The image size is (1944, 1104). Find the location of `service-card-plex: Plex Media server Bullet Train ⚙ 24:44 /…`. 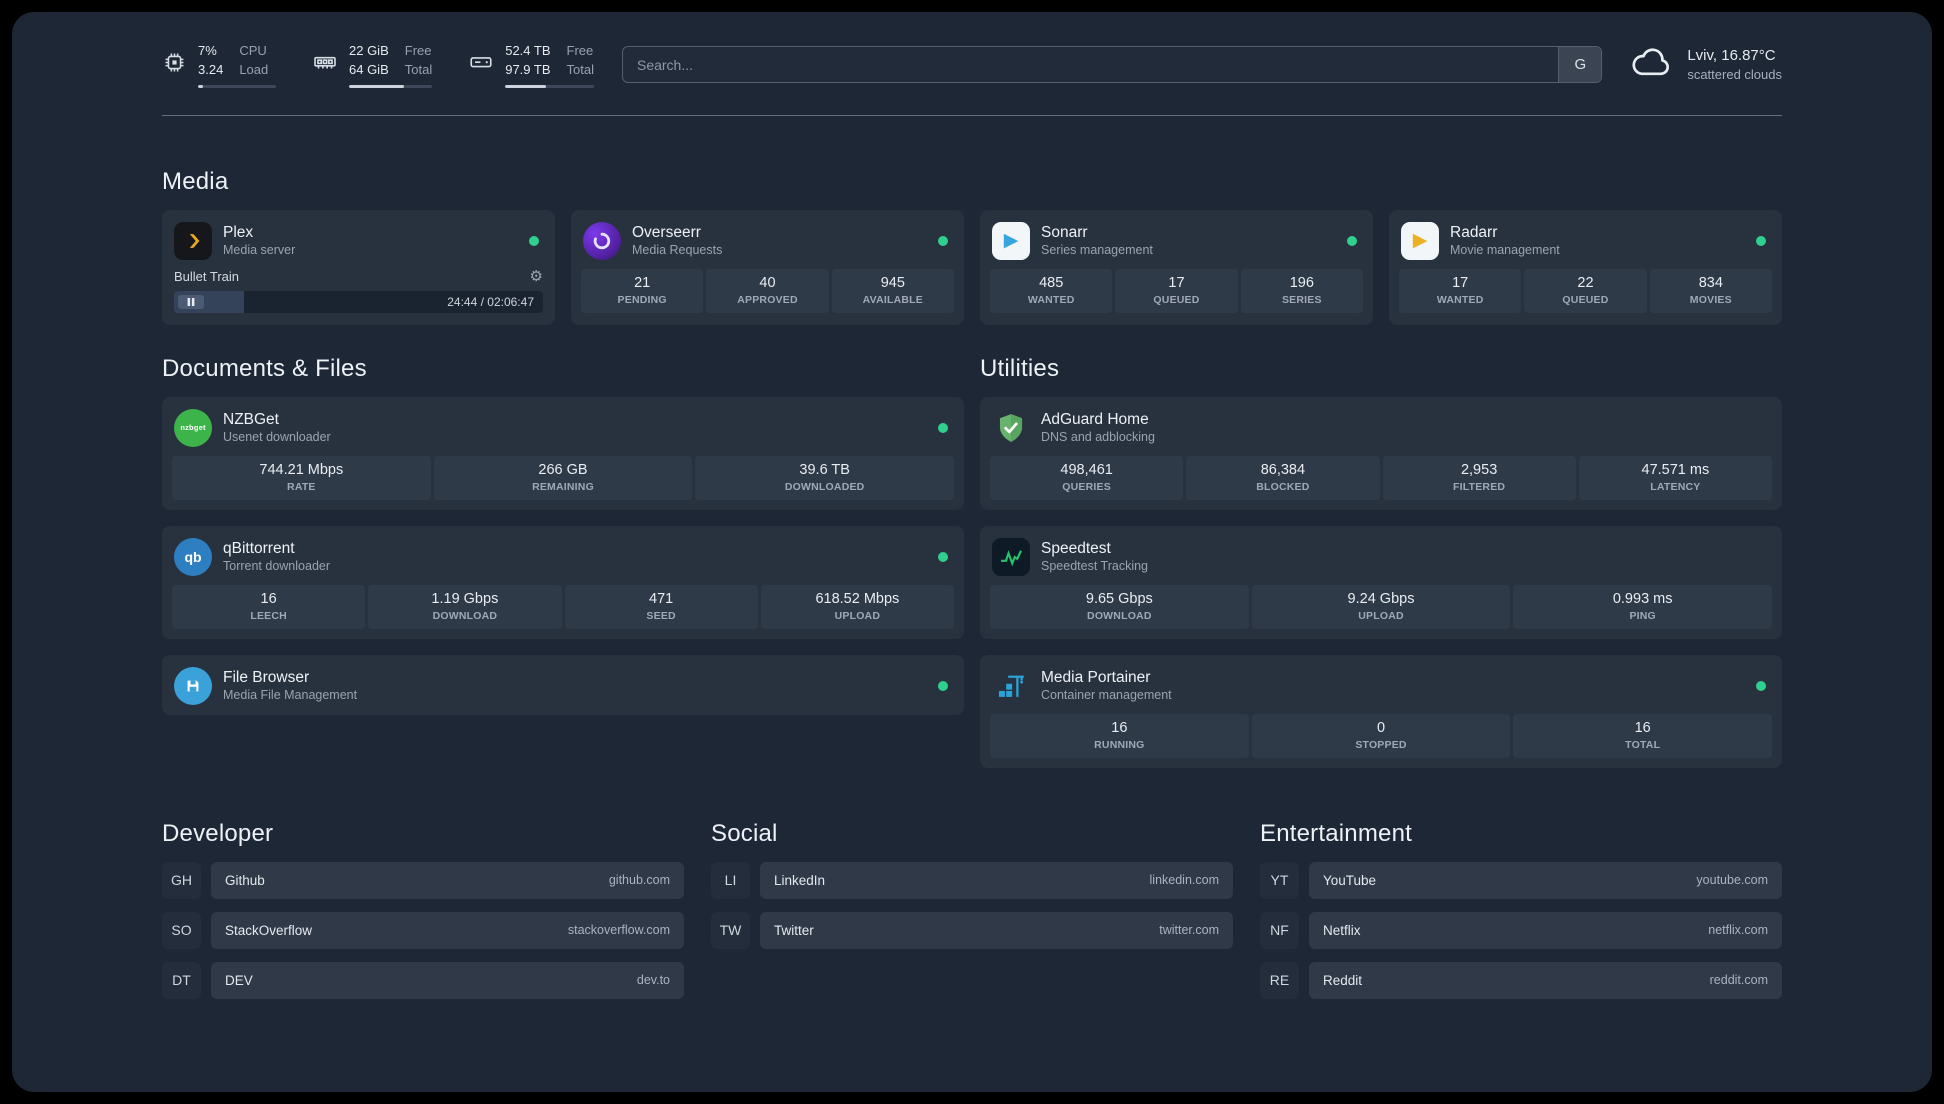

service-card-plex: Plex Media server Bullet Train ⚙ 24:44 /… is located at coordinates (358, 267).